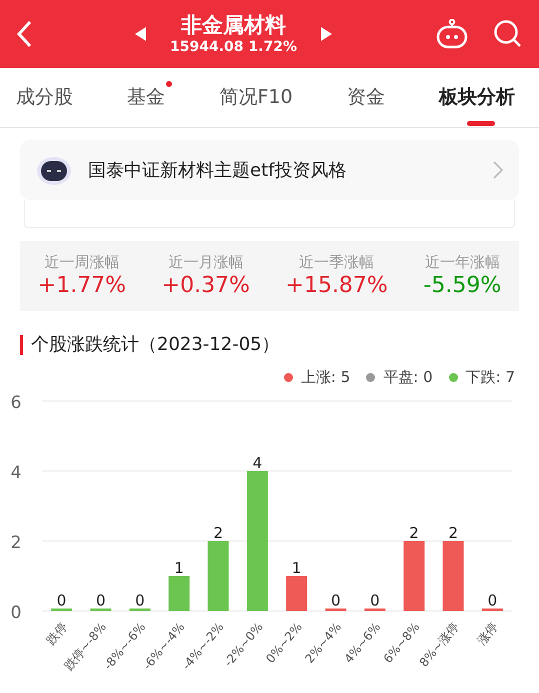  Describe the element at coordinates (508, 34) in the screenshot. I see `search-icon` at that location.